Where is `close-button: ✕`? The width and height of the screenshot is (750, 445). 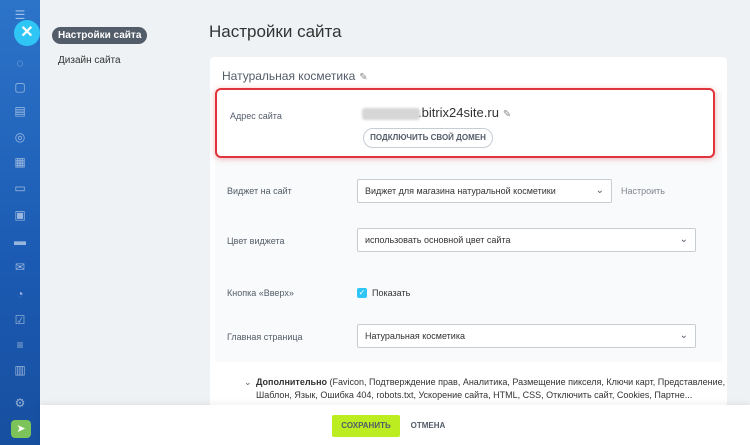
close-button: ✕ is located at coordinates (27, 33).